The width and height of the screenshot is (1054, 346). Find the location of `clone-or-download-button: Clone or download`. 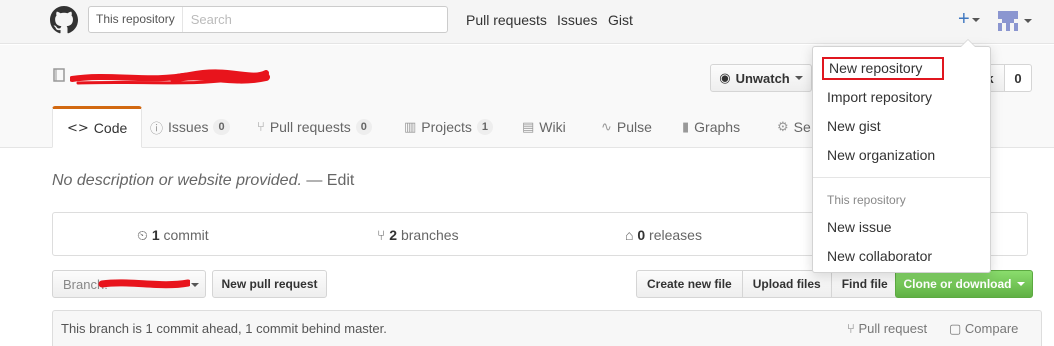

clone-or-download-button: Clone or download is located at coordinates (964, 284).